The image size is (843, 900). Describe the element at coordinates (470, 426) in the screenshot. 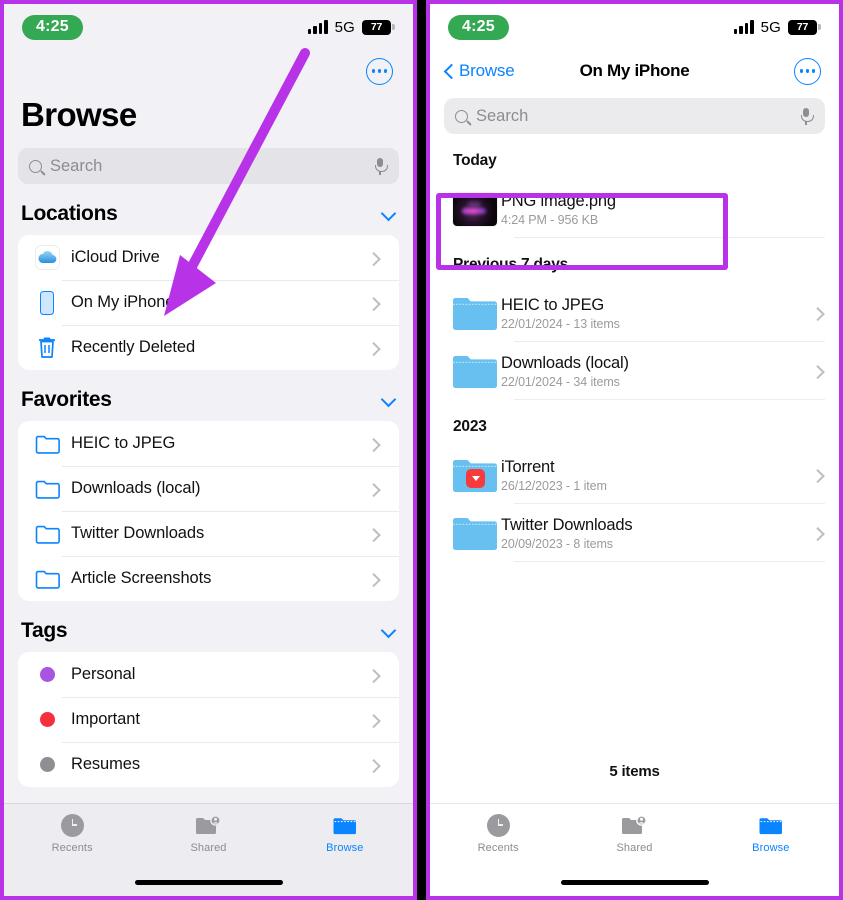

I see `group-header-2023: 2023` at that location.